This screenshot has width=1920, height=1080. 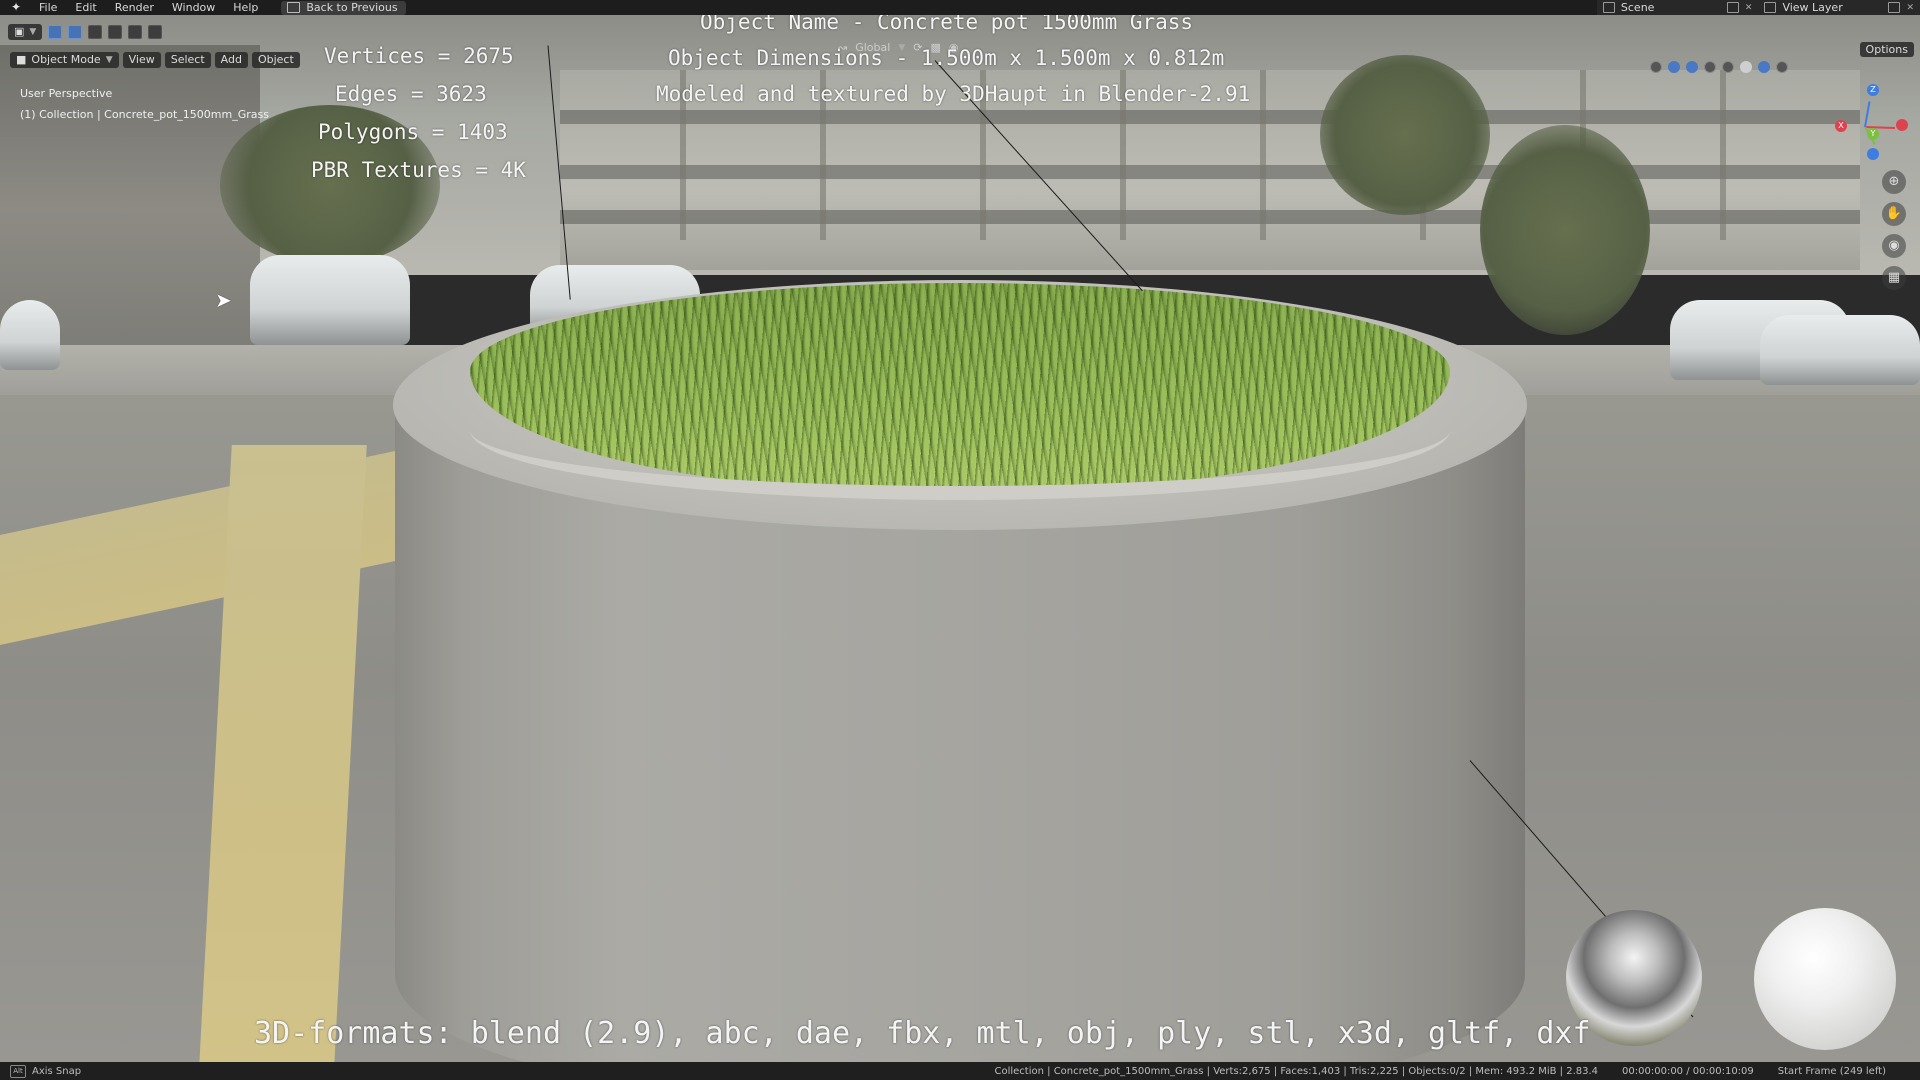 What do you see at coordinates (1674, 67) in the screenshot?
I see `gizmo-toggle-icon` at bounding box center [1674, 67].